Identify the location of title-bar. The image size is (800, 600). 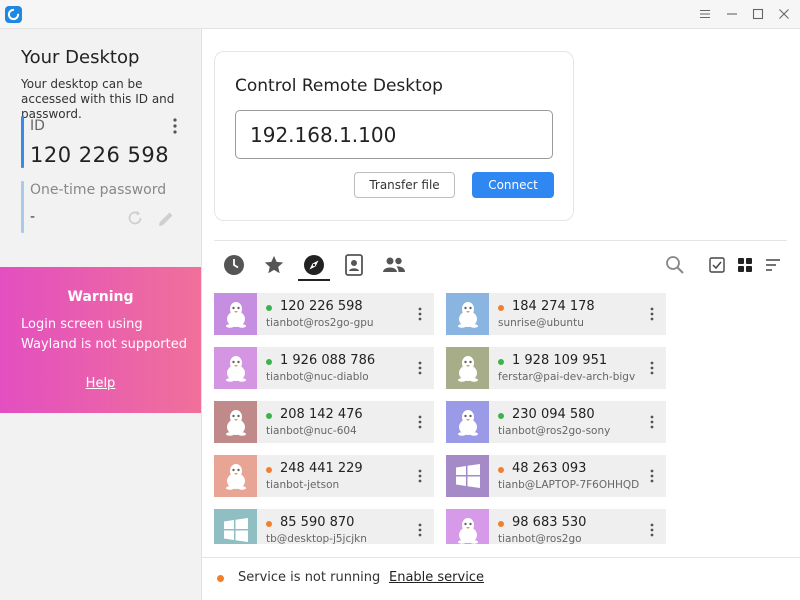
(400, 14).